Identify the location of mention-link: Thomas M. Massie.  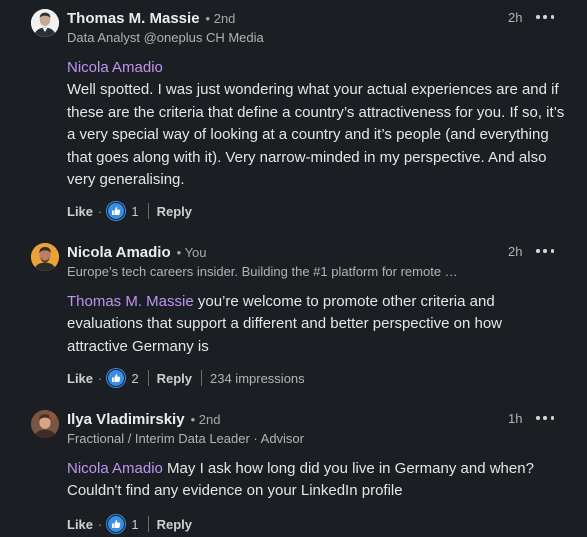
(130, 301).